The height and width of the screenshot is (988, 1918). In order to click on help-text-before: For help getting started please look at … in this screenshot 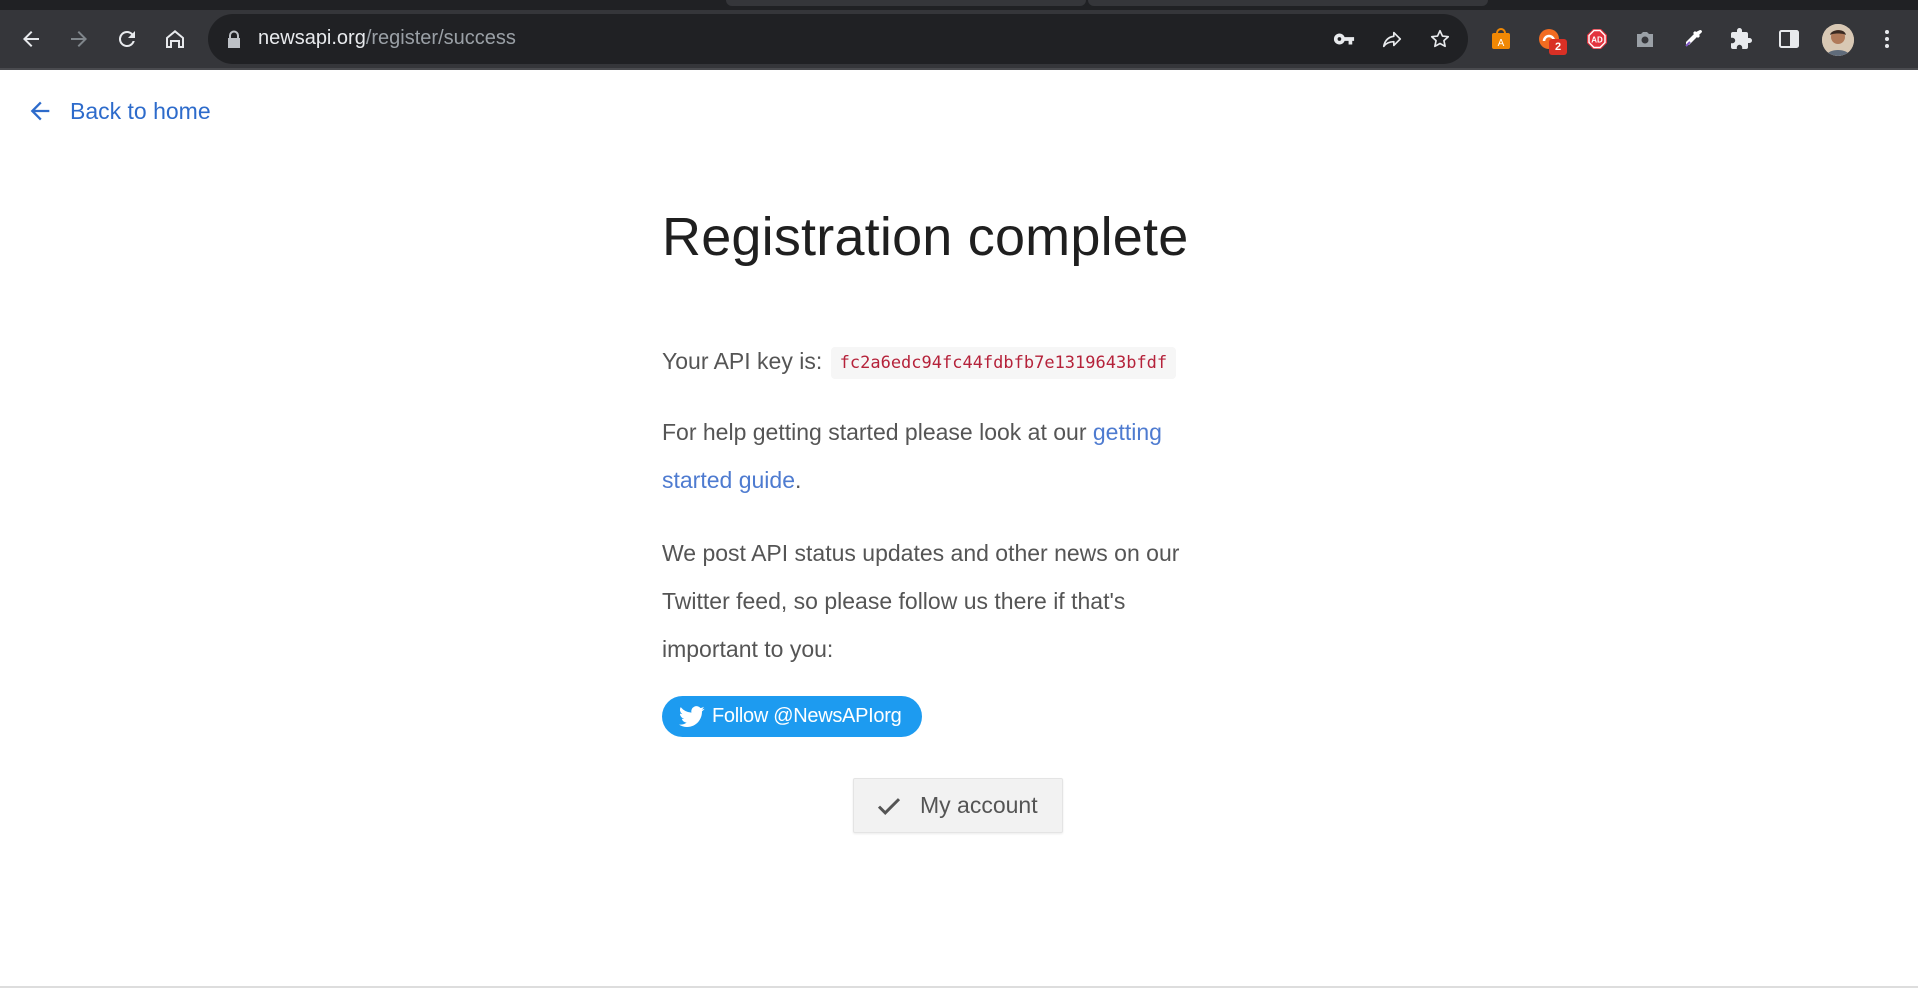, I will do `click(877, 432)`.